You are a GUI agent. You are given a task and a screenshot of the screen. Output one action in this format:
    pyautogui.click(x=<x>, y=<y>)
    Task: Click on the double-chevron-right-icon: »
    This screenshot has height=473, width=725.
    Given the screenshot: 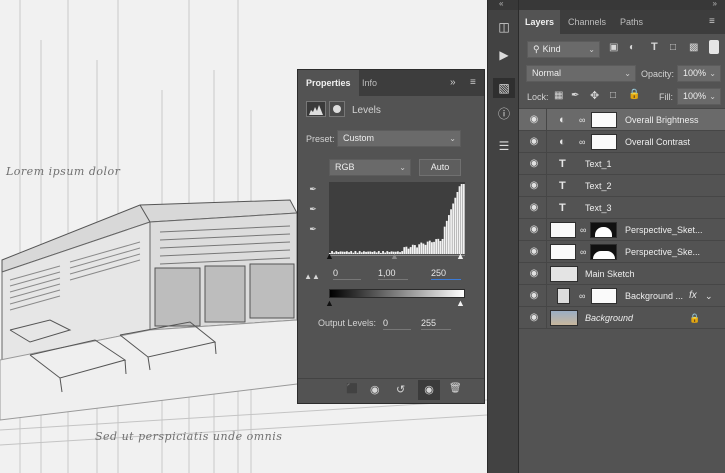 What is the action you would take?
    pyautogui.click(x=715, y=4)
    